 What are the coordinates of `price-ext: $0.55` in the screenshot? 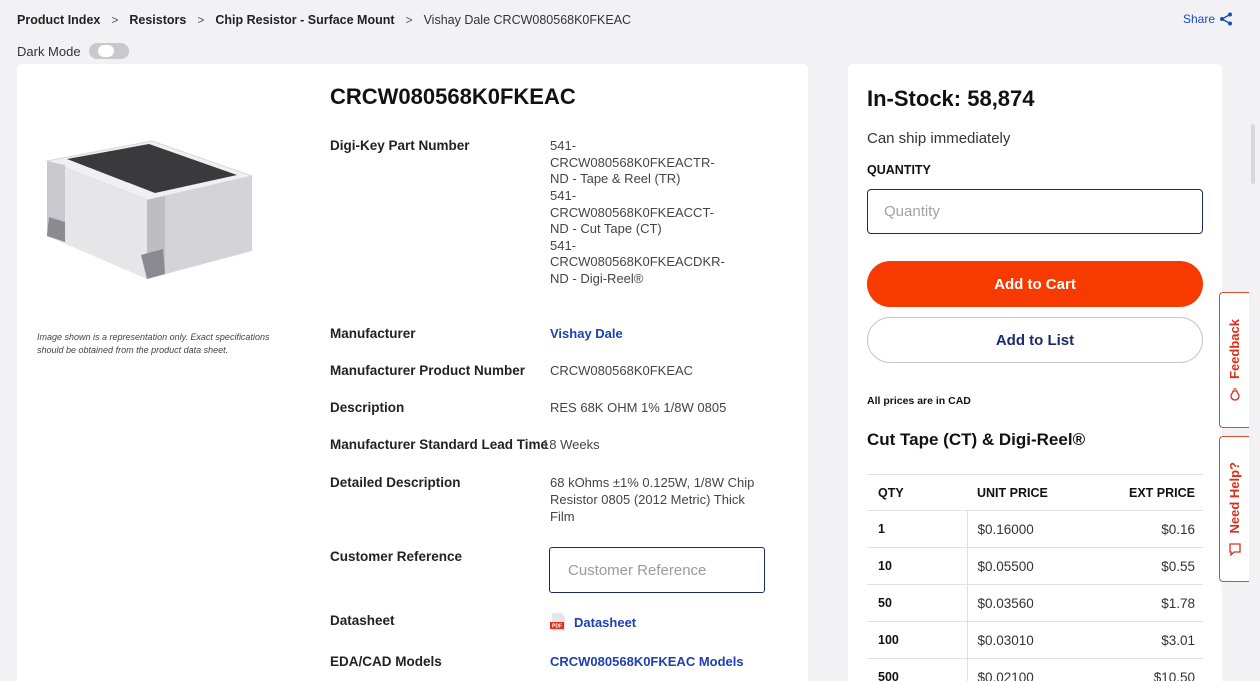 It's located at (1147, 566).